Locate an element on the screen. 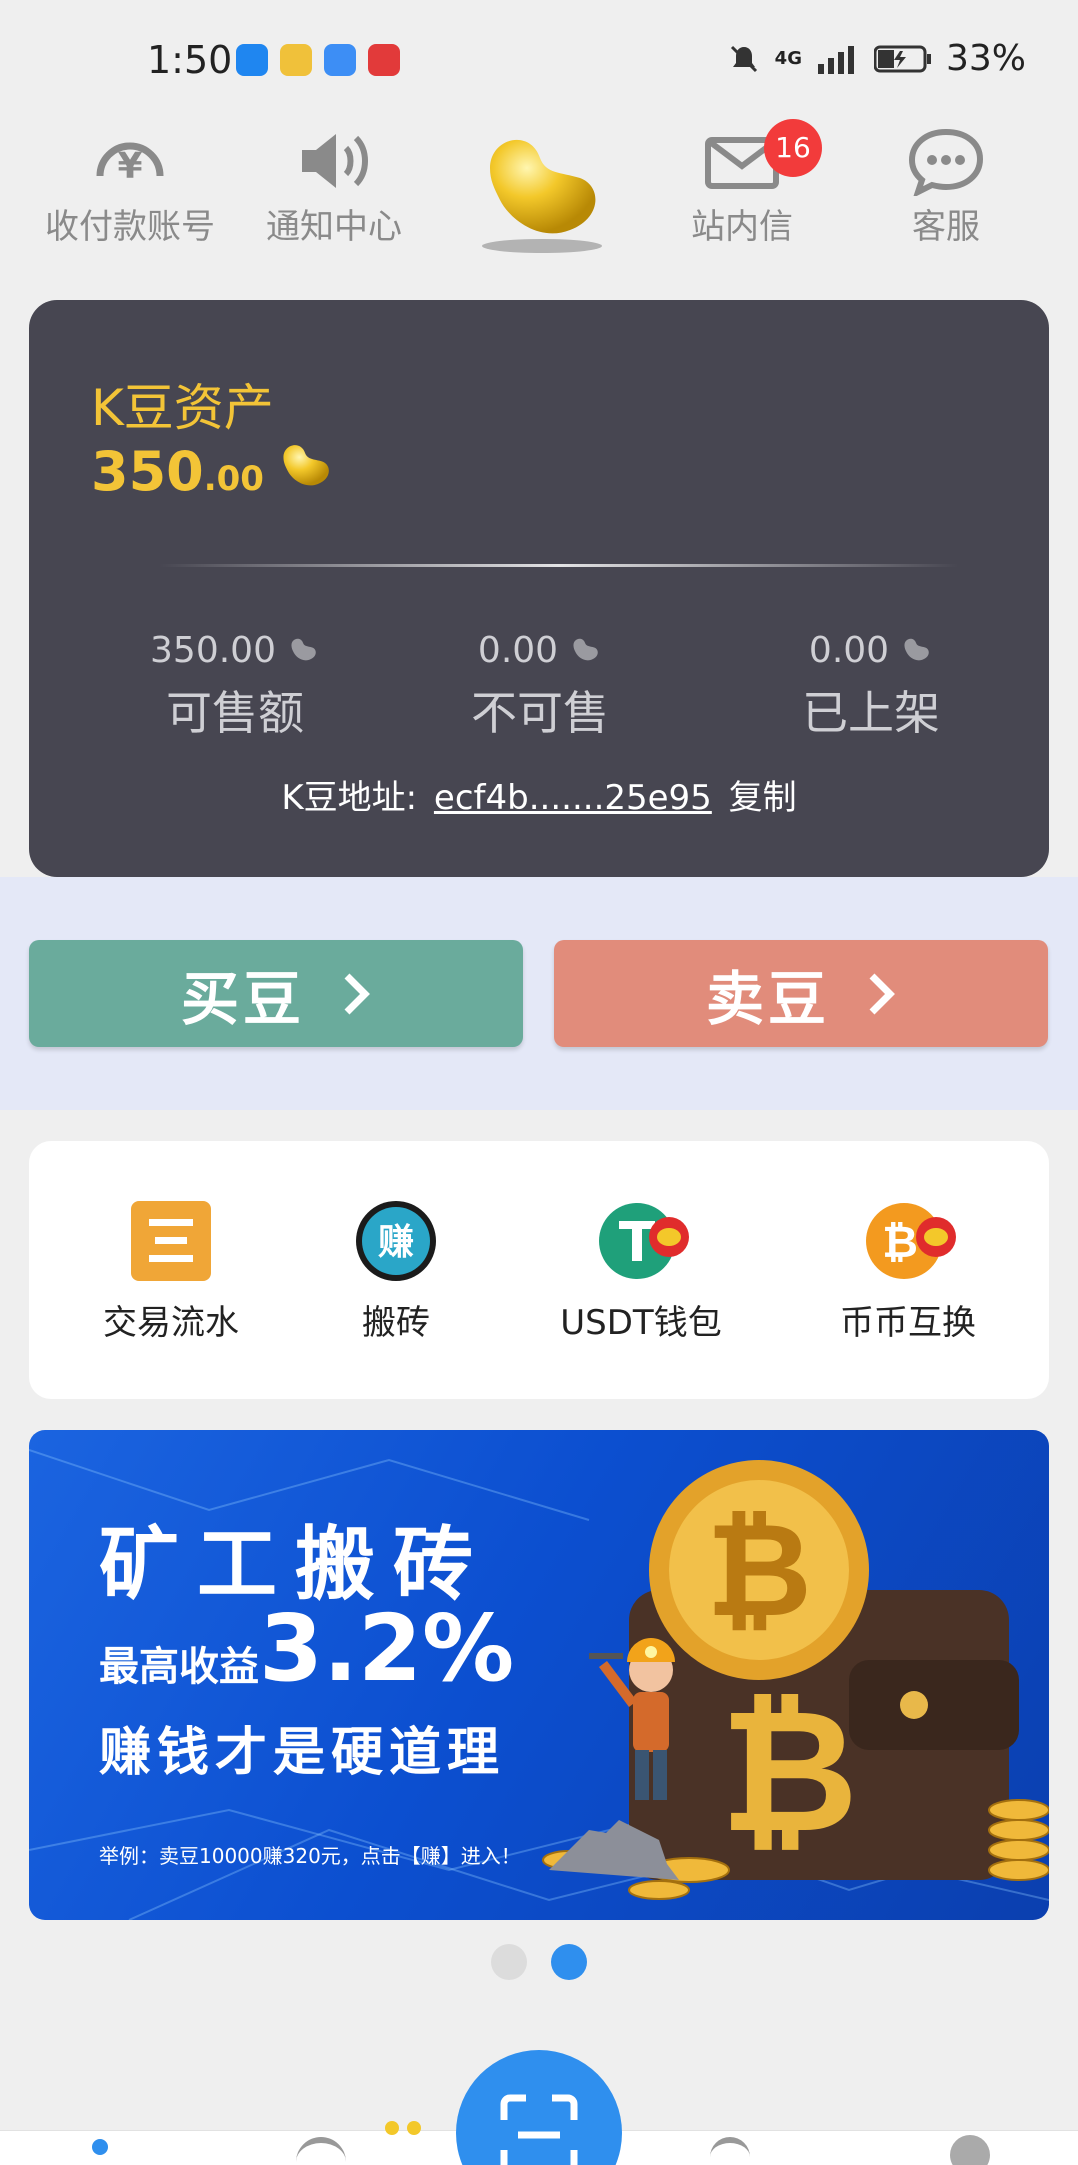  profile-tab-icon is located at coordinates (970, 2150).